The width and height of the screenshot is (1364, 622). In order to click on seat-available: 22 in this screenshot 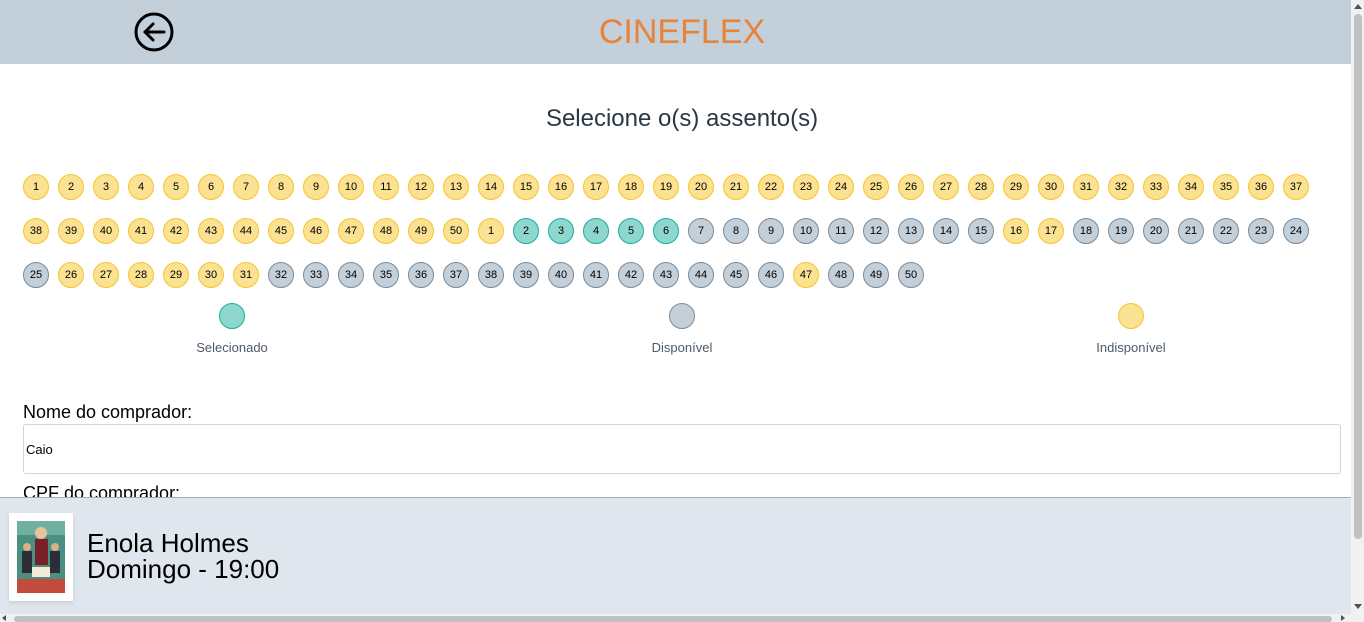, I will do `click(1226, 231)`.